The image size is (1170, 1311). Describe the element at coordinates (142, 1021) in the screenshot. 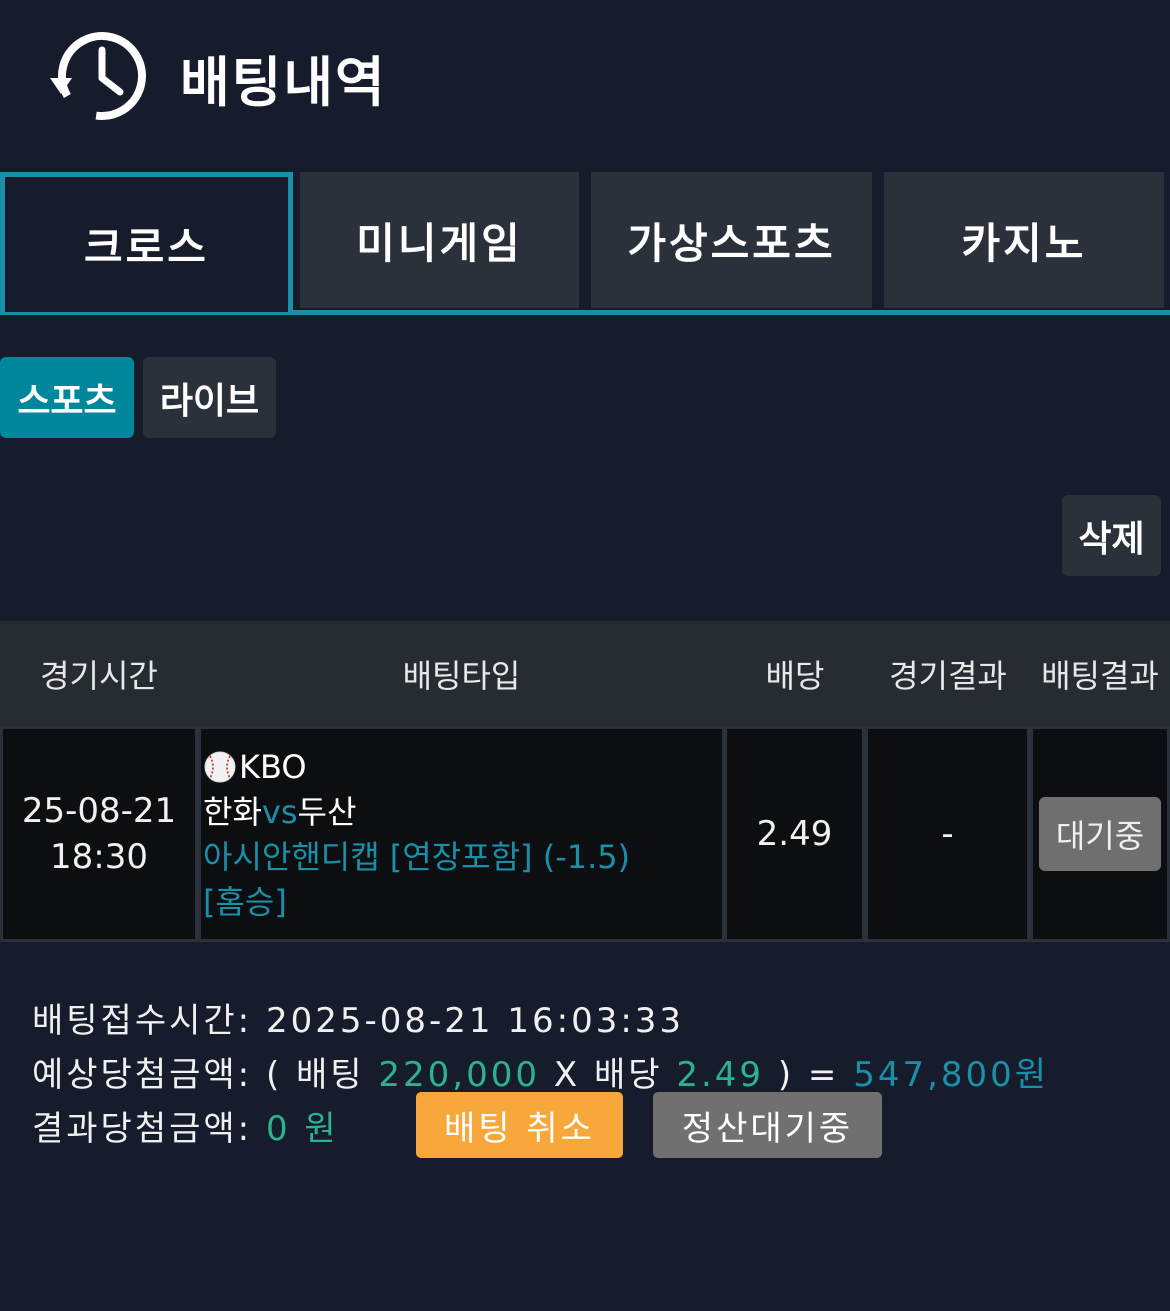

I see `accept-time-label: 배팅접수시간:` at that location.